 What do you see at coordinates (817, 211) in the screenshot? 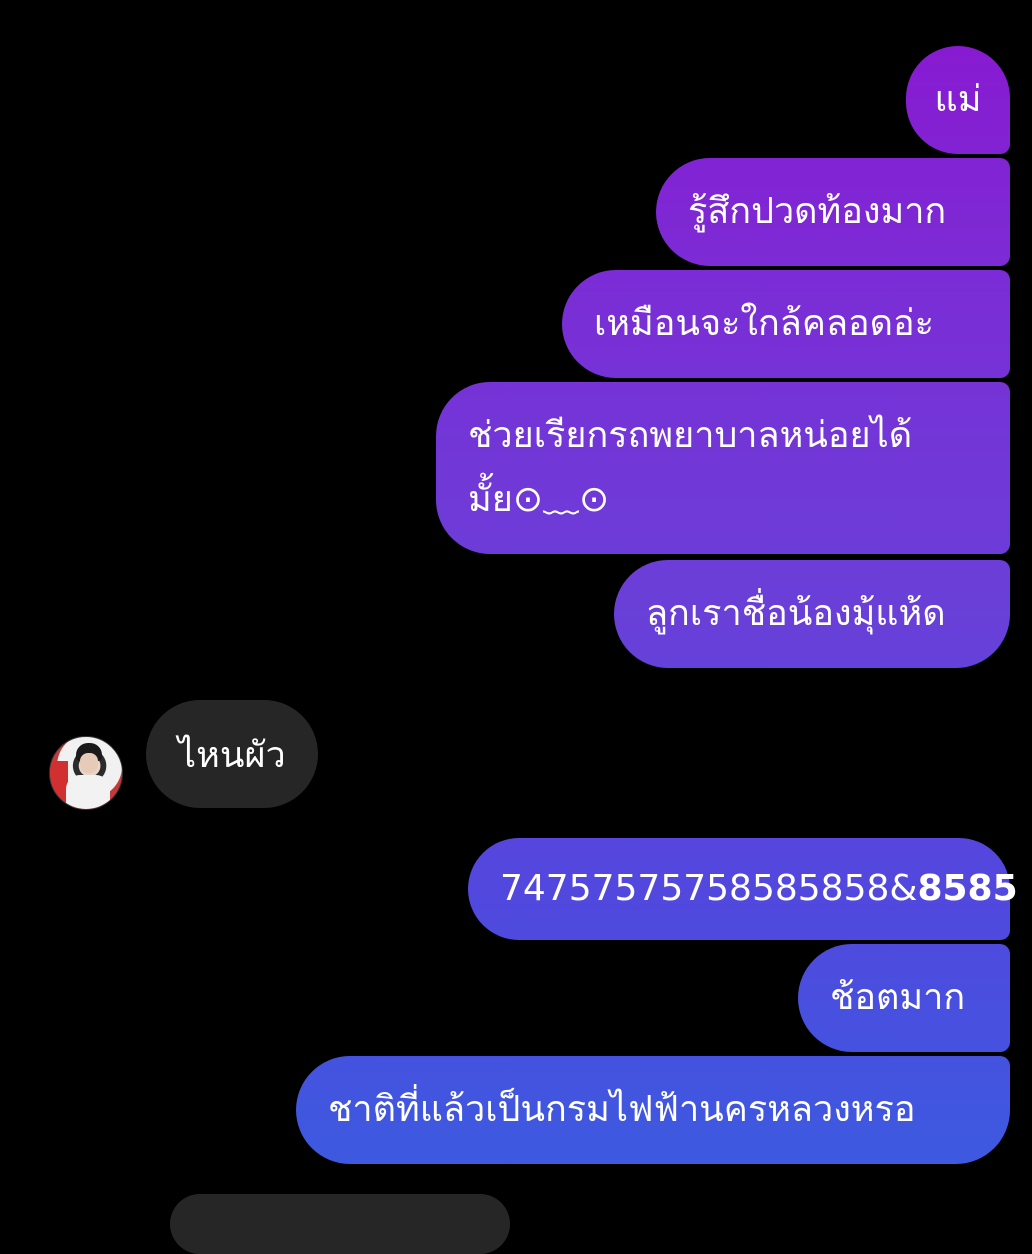
I see `message-text: รู้สึกปวดท้องมาก` at bounding box center [817, 211].